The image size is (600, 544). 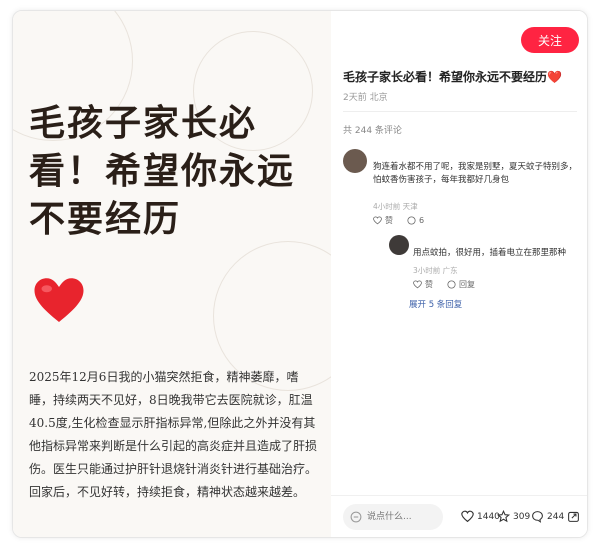 I want to click on reply-count: 6, so click(x=422, y=220).